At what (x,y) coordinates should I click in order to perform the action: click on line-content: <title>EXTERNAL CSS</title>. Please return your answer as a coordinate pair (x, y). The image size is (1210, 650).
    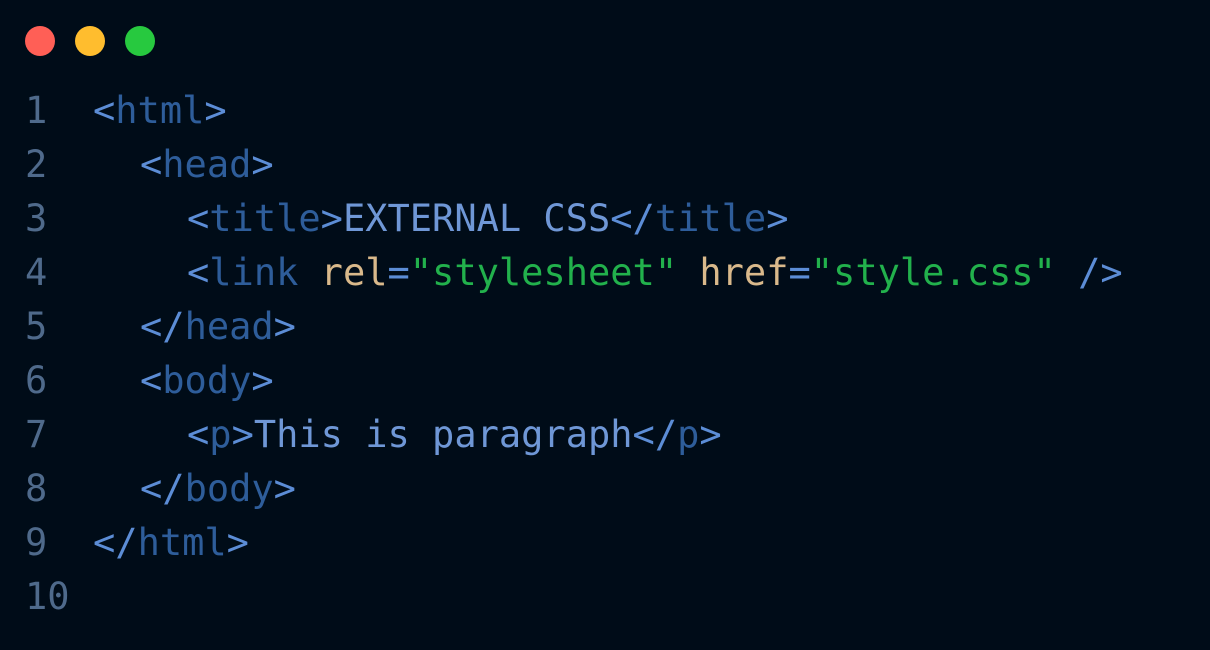
    Looking at the image, I should click on (488, 219).